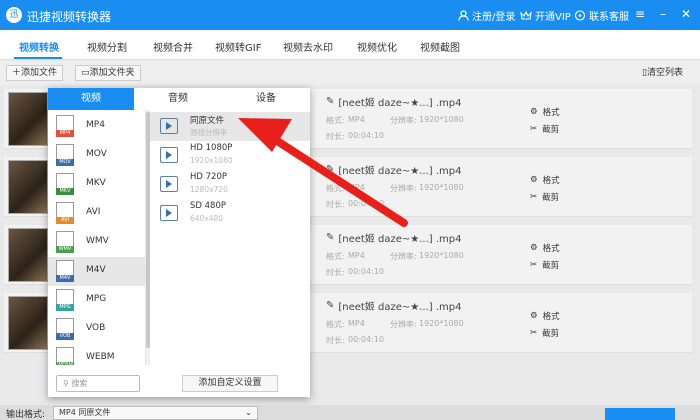  I want to click on annotation-arrow, so click(323, 172).